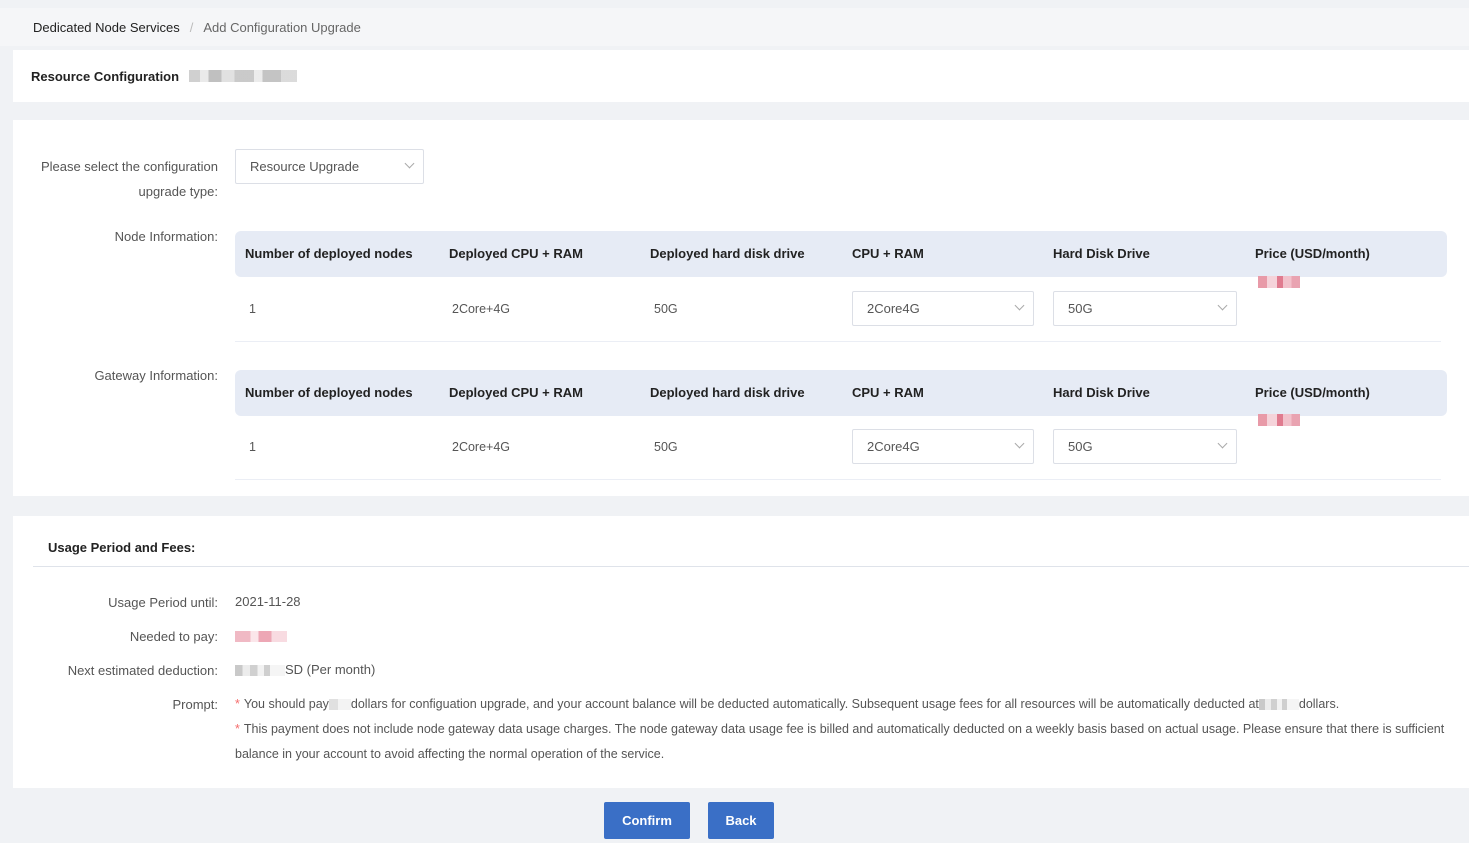  I want to click on node-deployed-cpu-ram: 2Core+4G, so click(481, 309).